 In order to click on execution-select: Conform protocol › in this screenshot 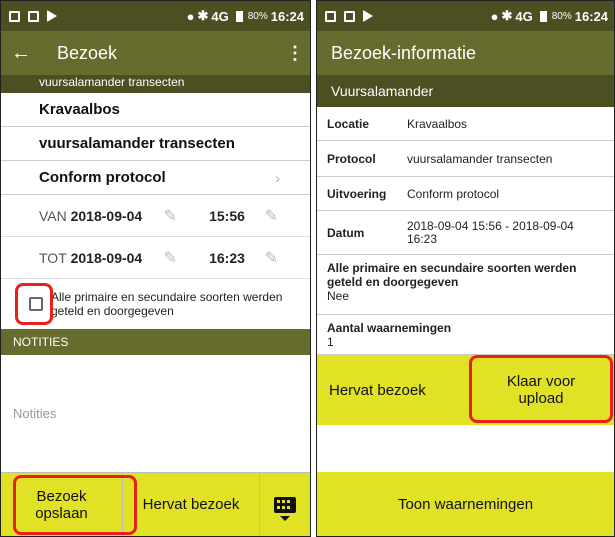, I will do `click(155, 178)`.